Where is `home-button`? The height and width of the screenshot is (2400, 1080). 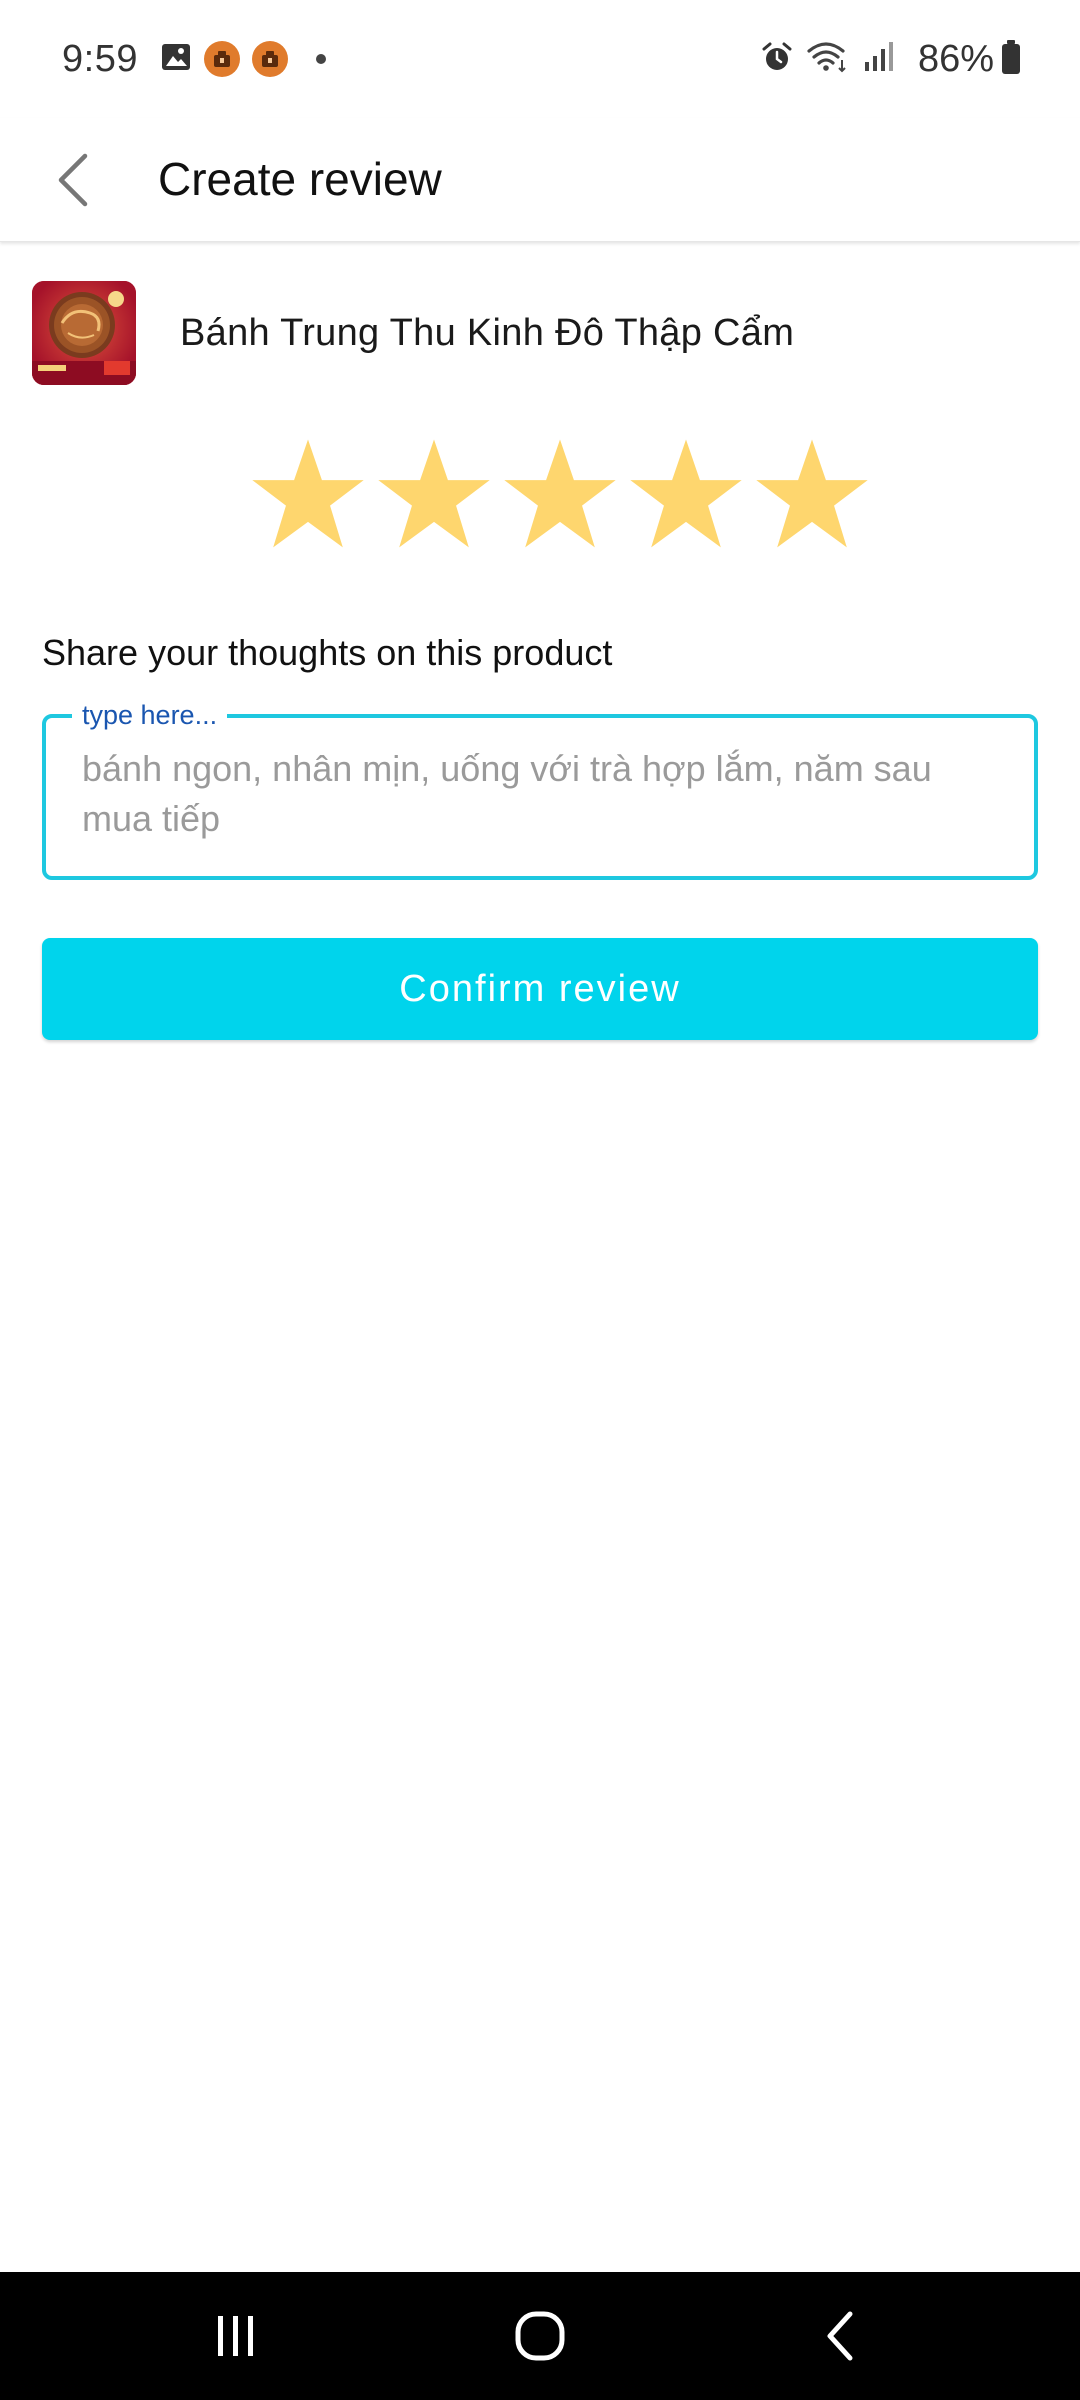
home-button is located at coordinates (540, 2336).